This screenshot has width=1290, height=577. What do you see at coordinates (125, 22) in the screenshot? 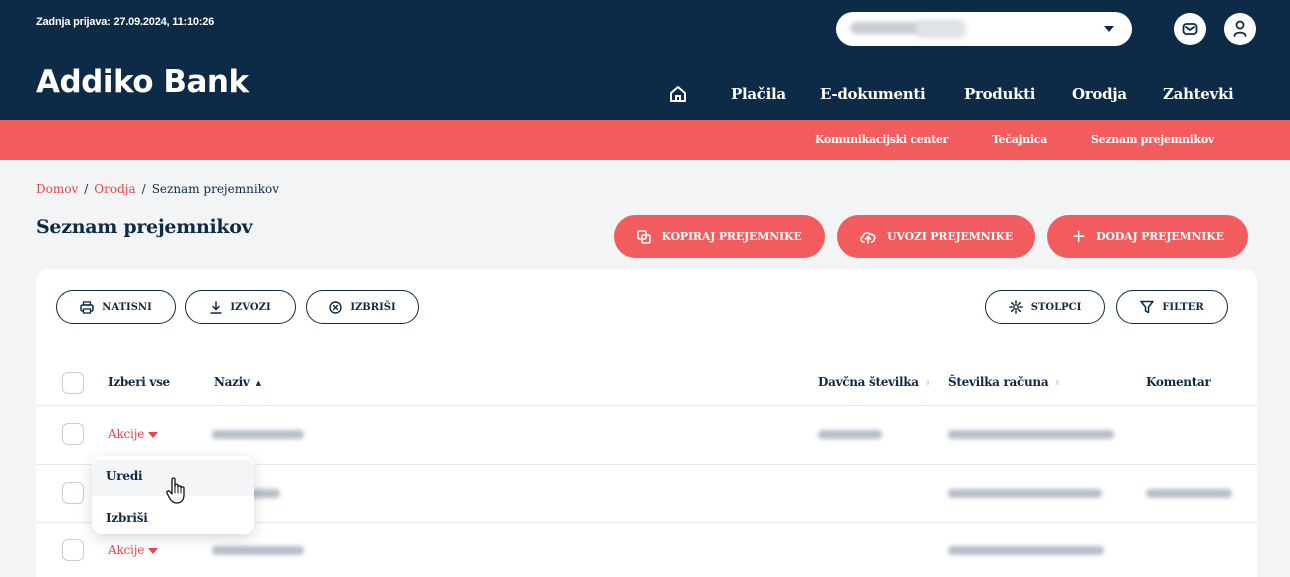
I see `last-login-text: Zadnja prijava: 27.09.2024, 11:10:26` at bounding box center [125, 22].